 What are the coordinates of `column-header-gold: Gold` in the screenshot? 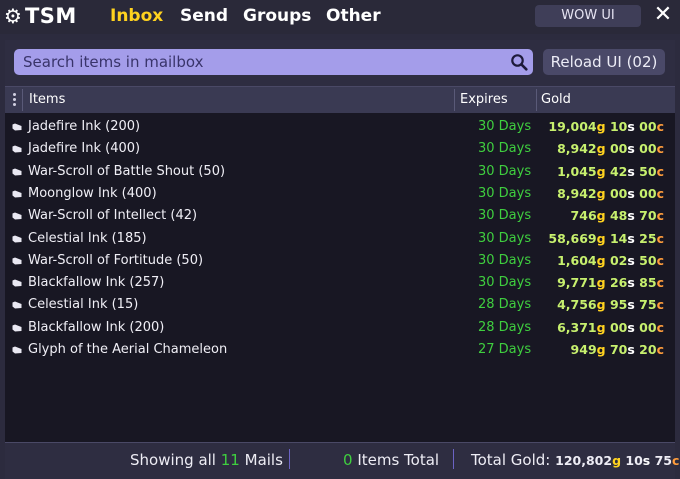 It's located at (556, 100).